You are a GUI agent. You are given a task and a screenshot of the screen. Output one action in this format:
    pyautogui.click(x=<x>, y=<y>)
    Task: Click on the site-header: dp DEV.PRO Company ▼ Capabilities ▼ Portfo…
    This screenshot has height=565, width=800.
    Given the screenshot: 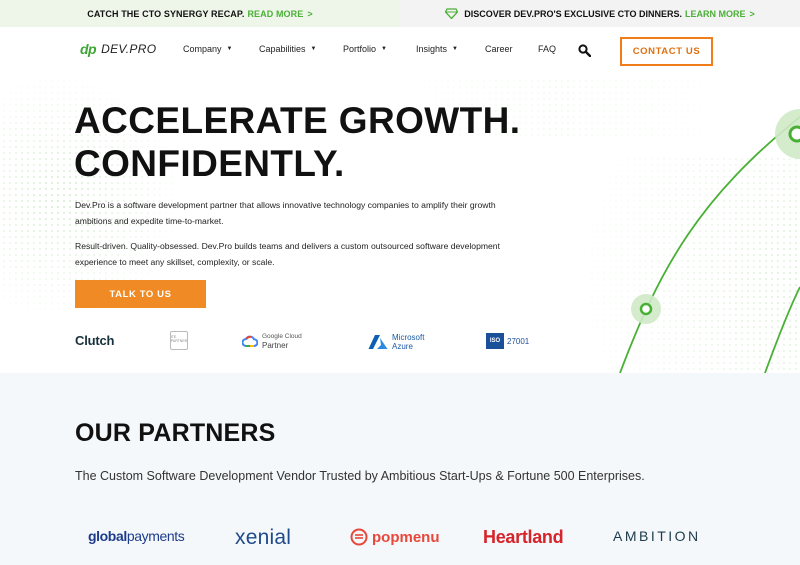 What is the action you would take?
    pyautogui.click(x=400, y=52)
    